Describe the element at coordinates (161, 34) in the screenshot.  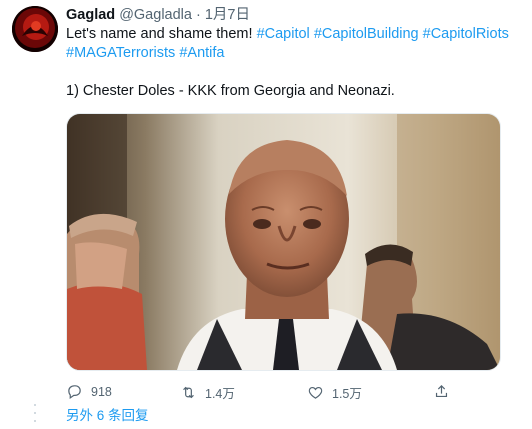
I see `tweet-text-plain: Let's name and shame them!` at that location.